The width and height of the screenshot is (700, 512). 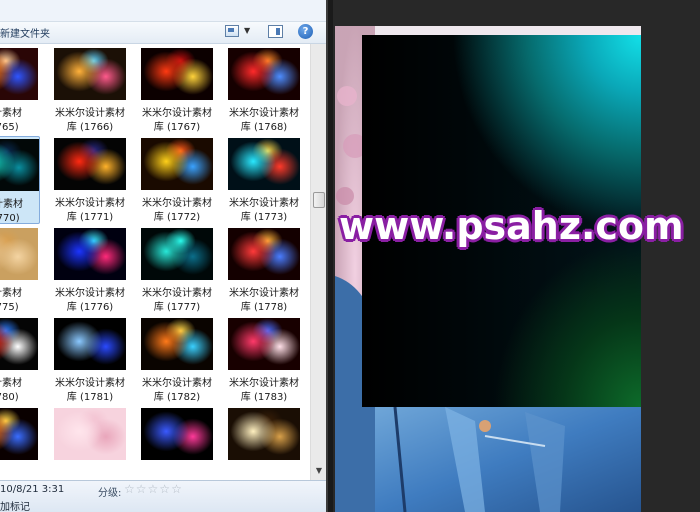 I want to click on file-name-label: 米米尔设计素材库 (1771), so click(x=90, y=211).